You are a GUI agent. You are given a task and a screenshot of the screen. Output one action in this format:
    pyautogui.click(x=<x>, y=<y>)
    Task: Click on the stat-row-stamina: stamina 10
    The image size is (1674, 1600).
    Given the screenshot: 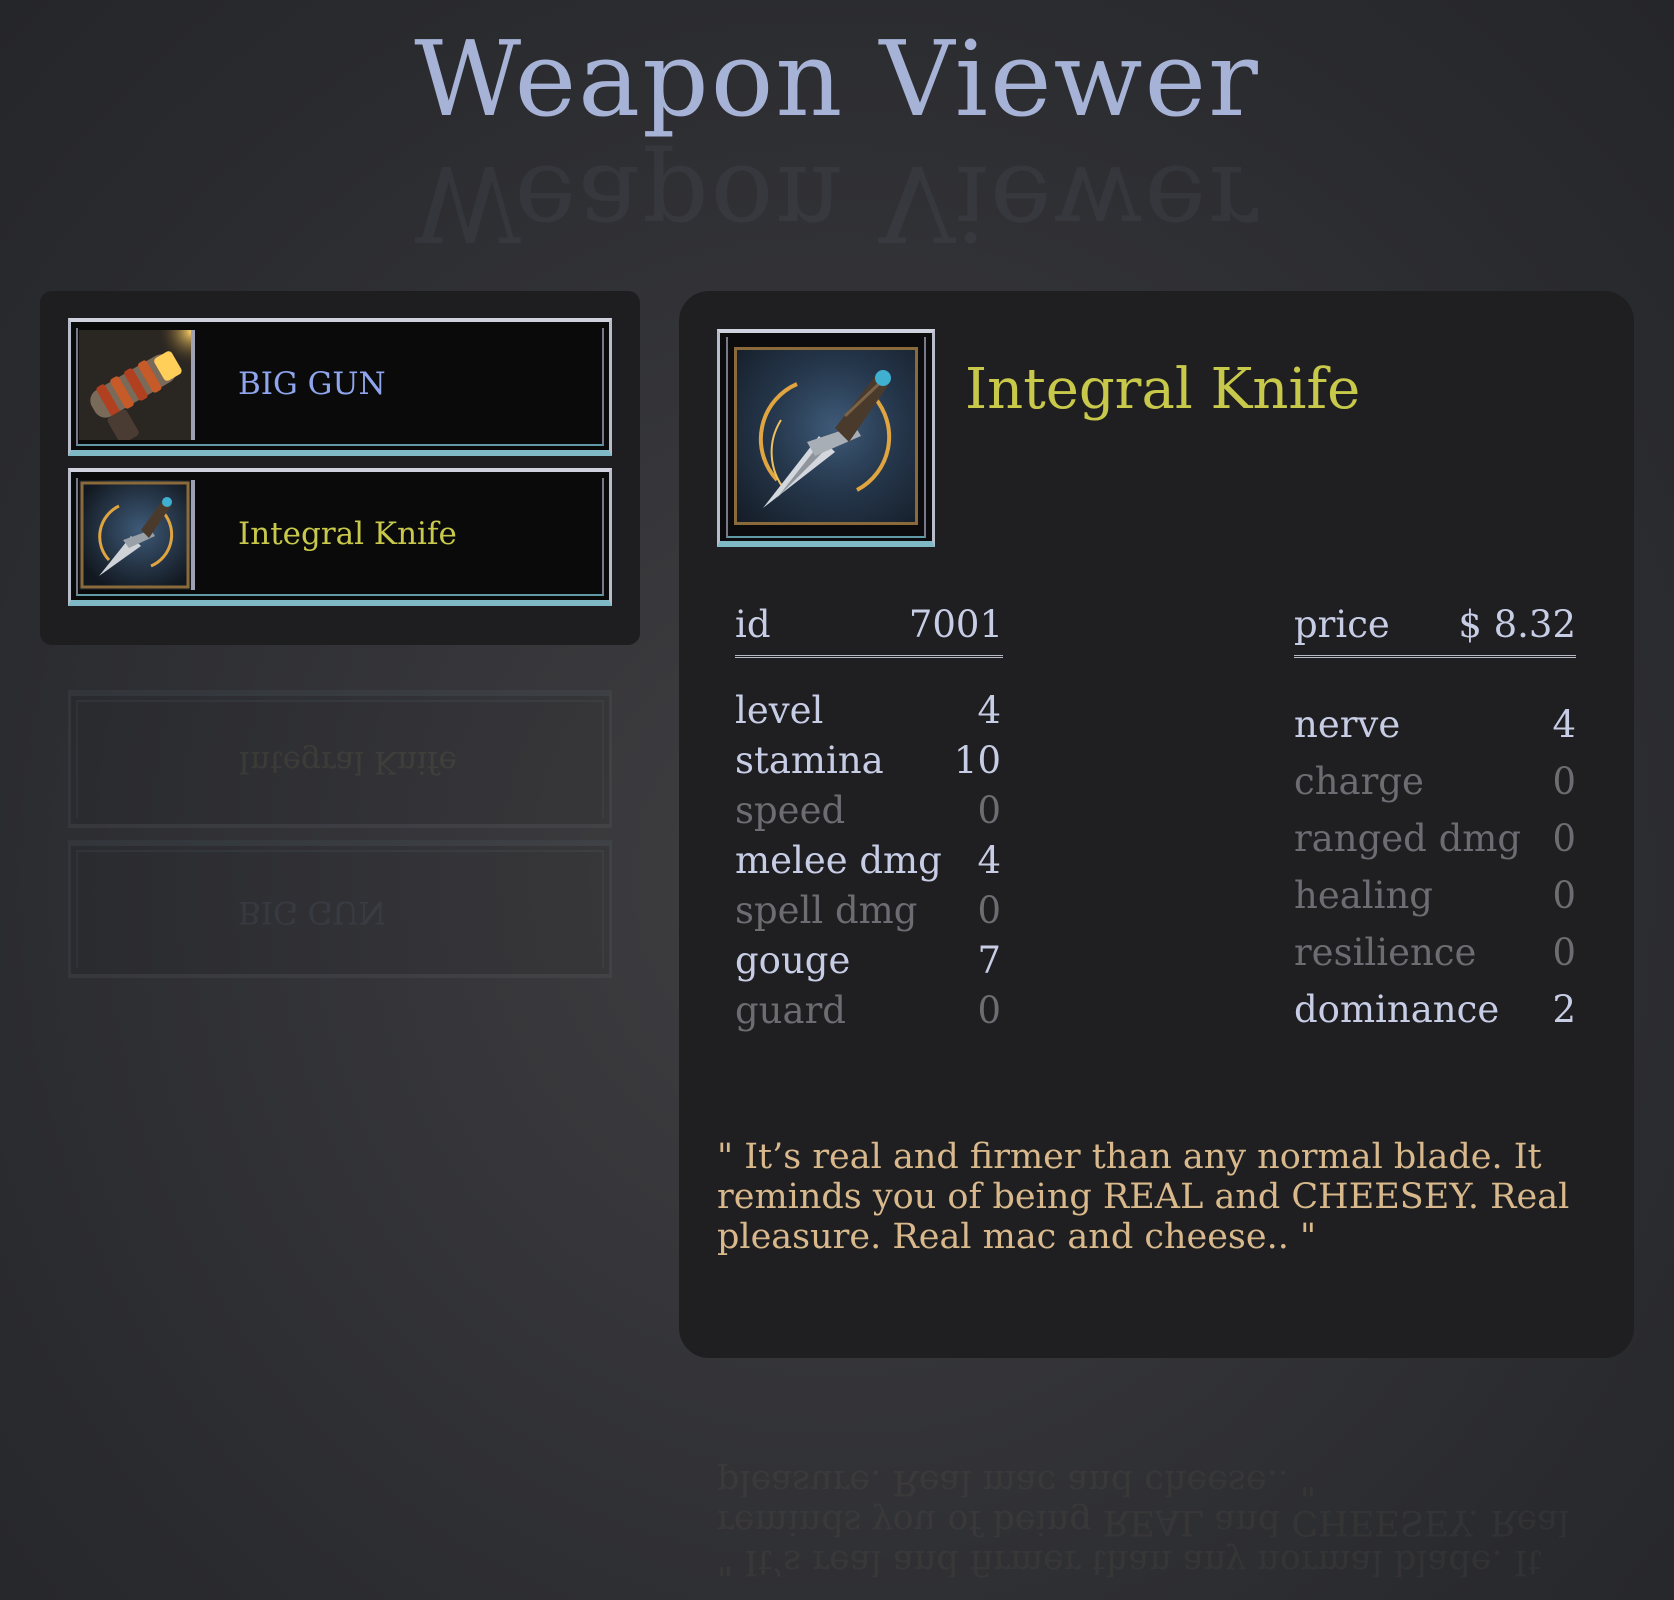 What is the action you would take?
    pyautogui.click(x=868, y=762)
    